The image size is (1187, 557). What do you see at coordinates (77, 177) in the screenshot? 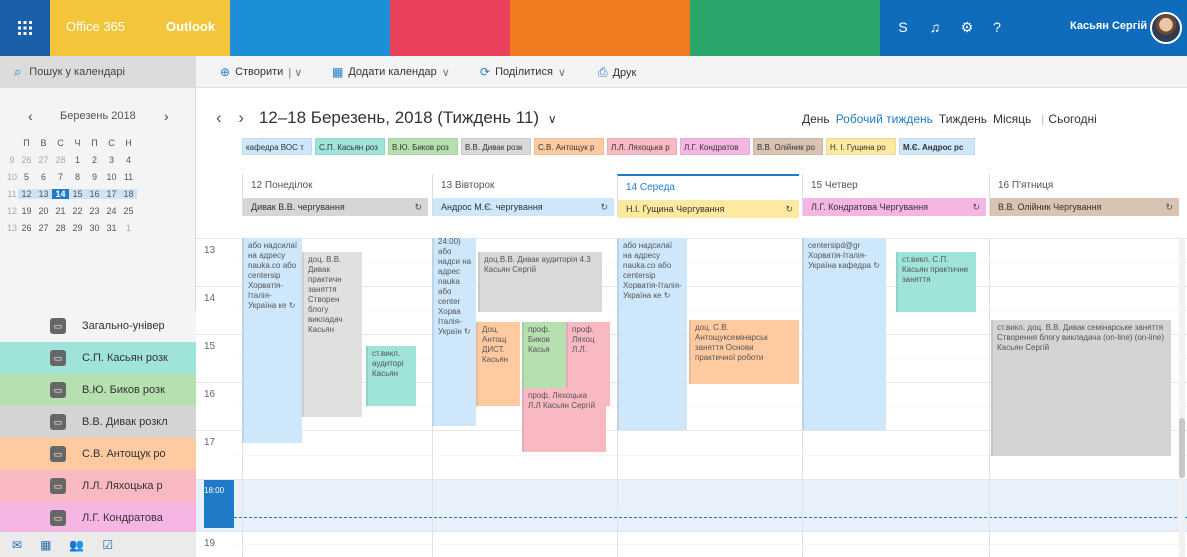
I see `mini-calendar-day: 8` at bounding box center [77, 177].